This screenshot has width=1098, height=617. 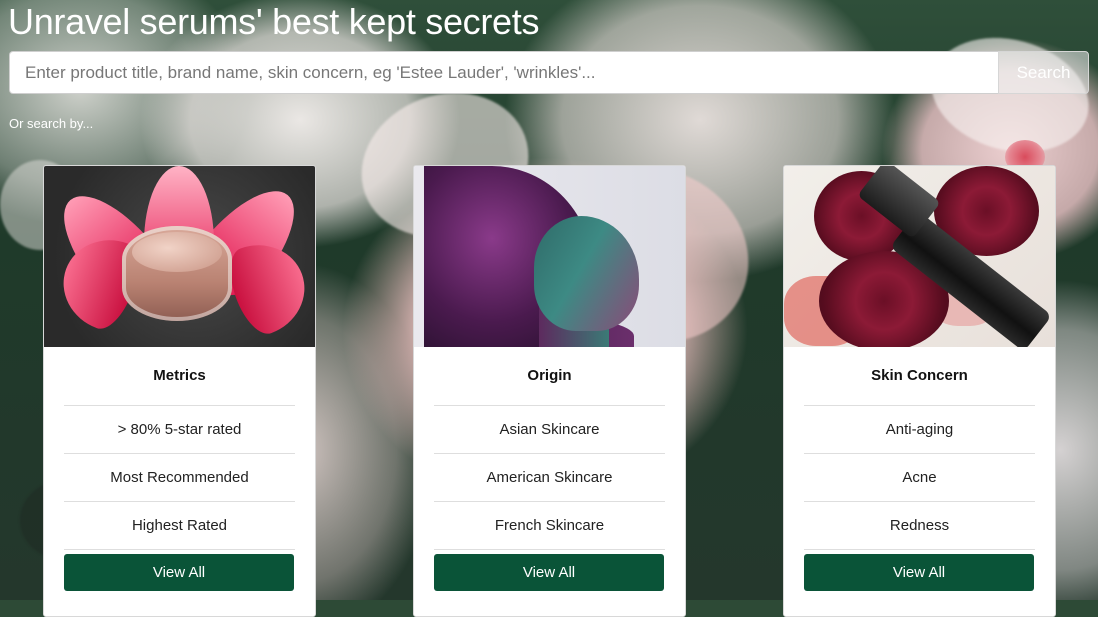 I want to click on card-link-item: > 80% 5-star rated, so click(x=179, y=430).